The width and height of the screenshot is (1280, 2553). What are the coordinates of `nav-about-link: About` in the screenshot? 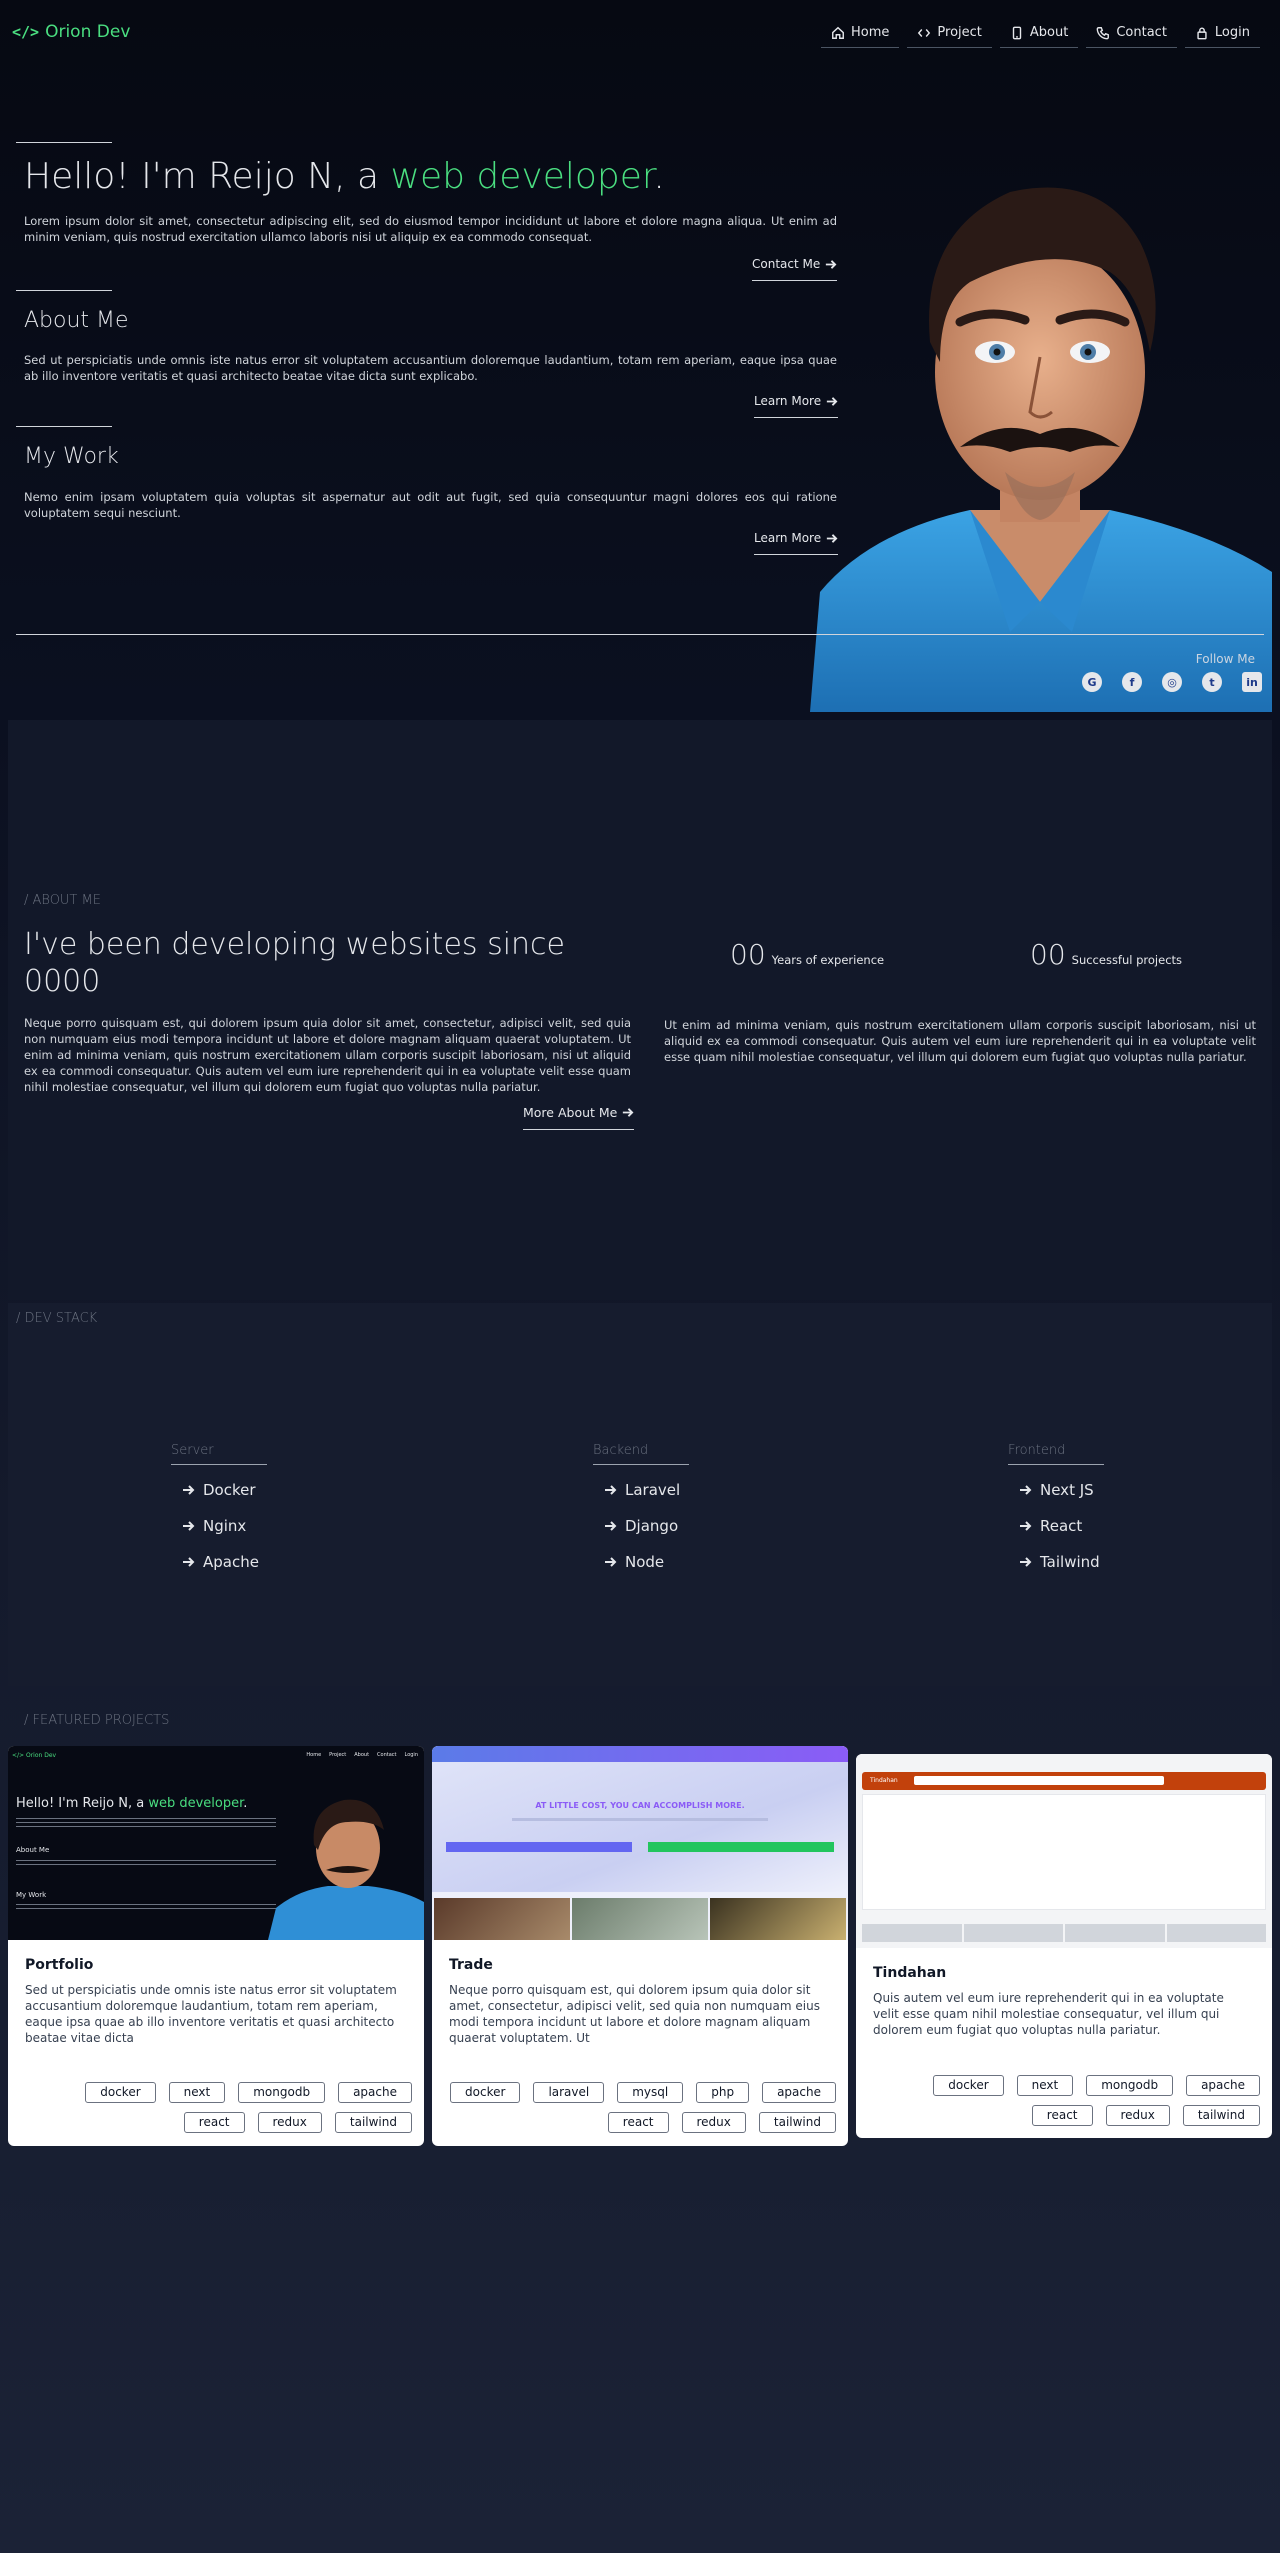 It's located at (1039, 33).